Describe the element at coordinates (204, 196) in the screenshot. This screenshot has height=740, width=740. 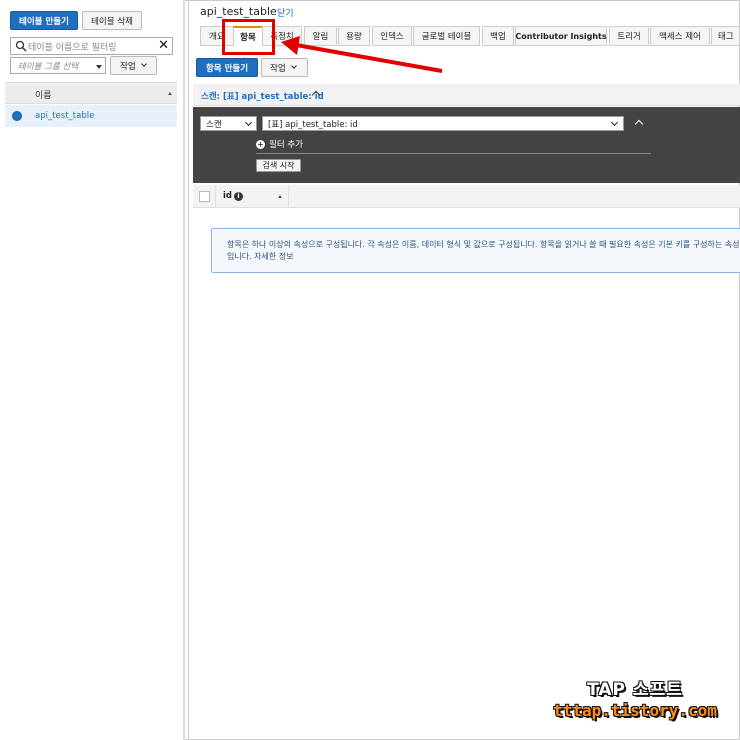
I see `select-all-checkbox` at that location.